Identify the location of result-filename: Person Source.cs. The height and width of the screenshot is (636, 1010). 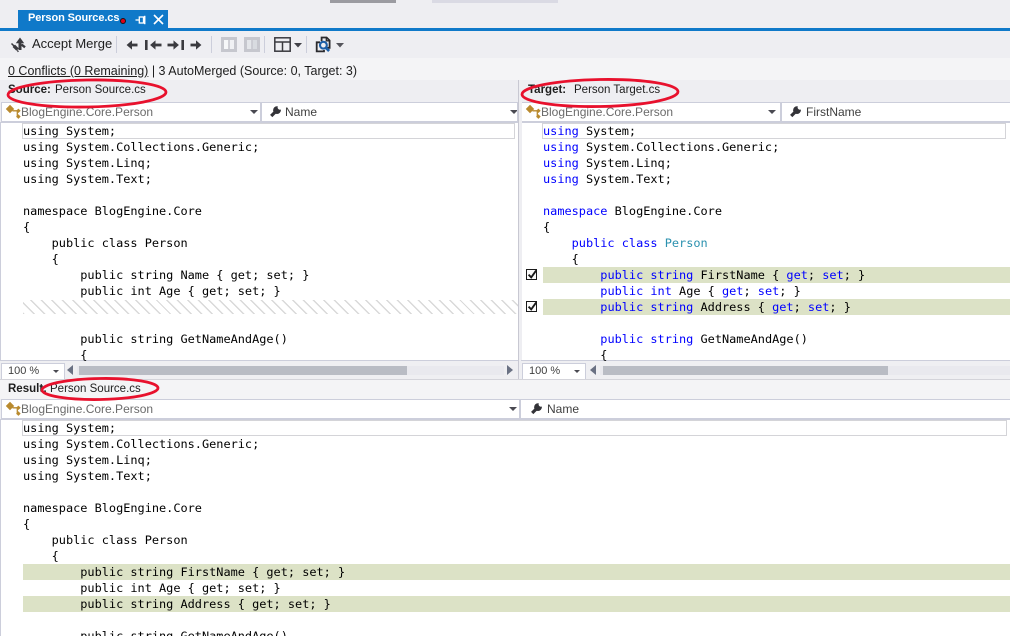
(95, 389).